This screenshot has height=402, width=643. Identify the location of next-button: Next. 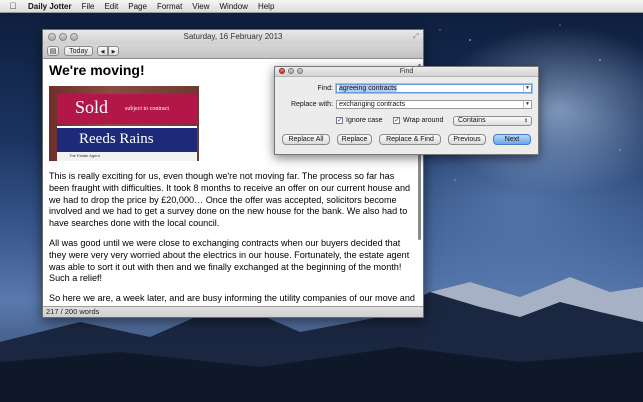
(512, 139).